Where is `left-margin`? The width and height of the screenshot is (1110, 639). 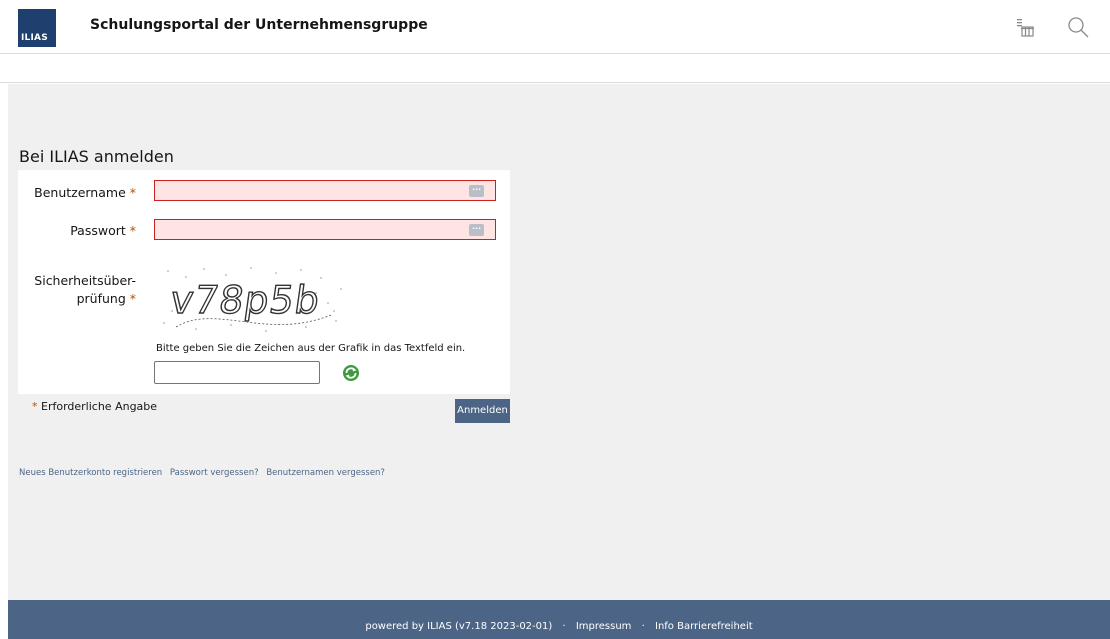 left-margin is located at coordinates (4, 361).